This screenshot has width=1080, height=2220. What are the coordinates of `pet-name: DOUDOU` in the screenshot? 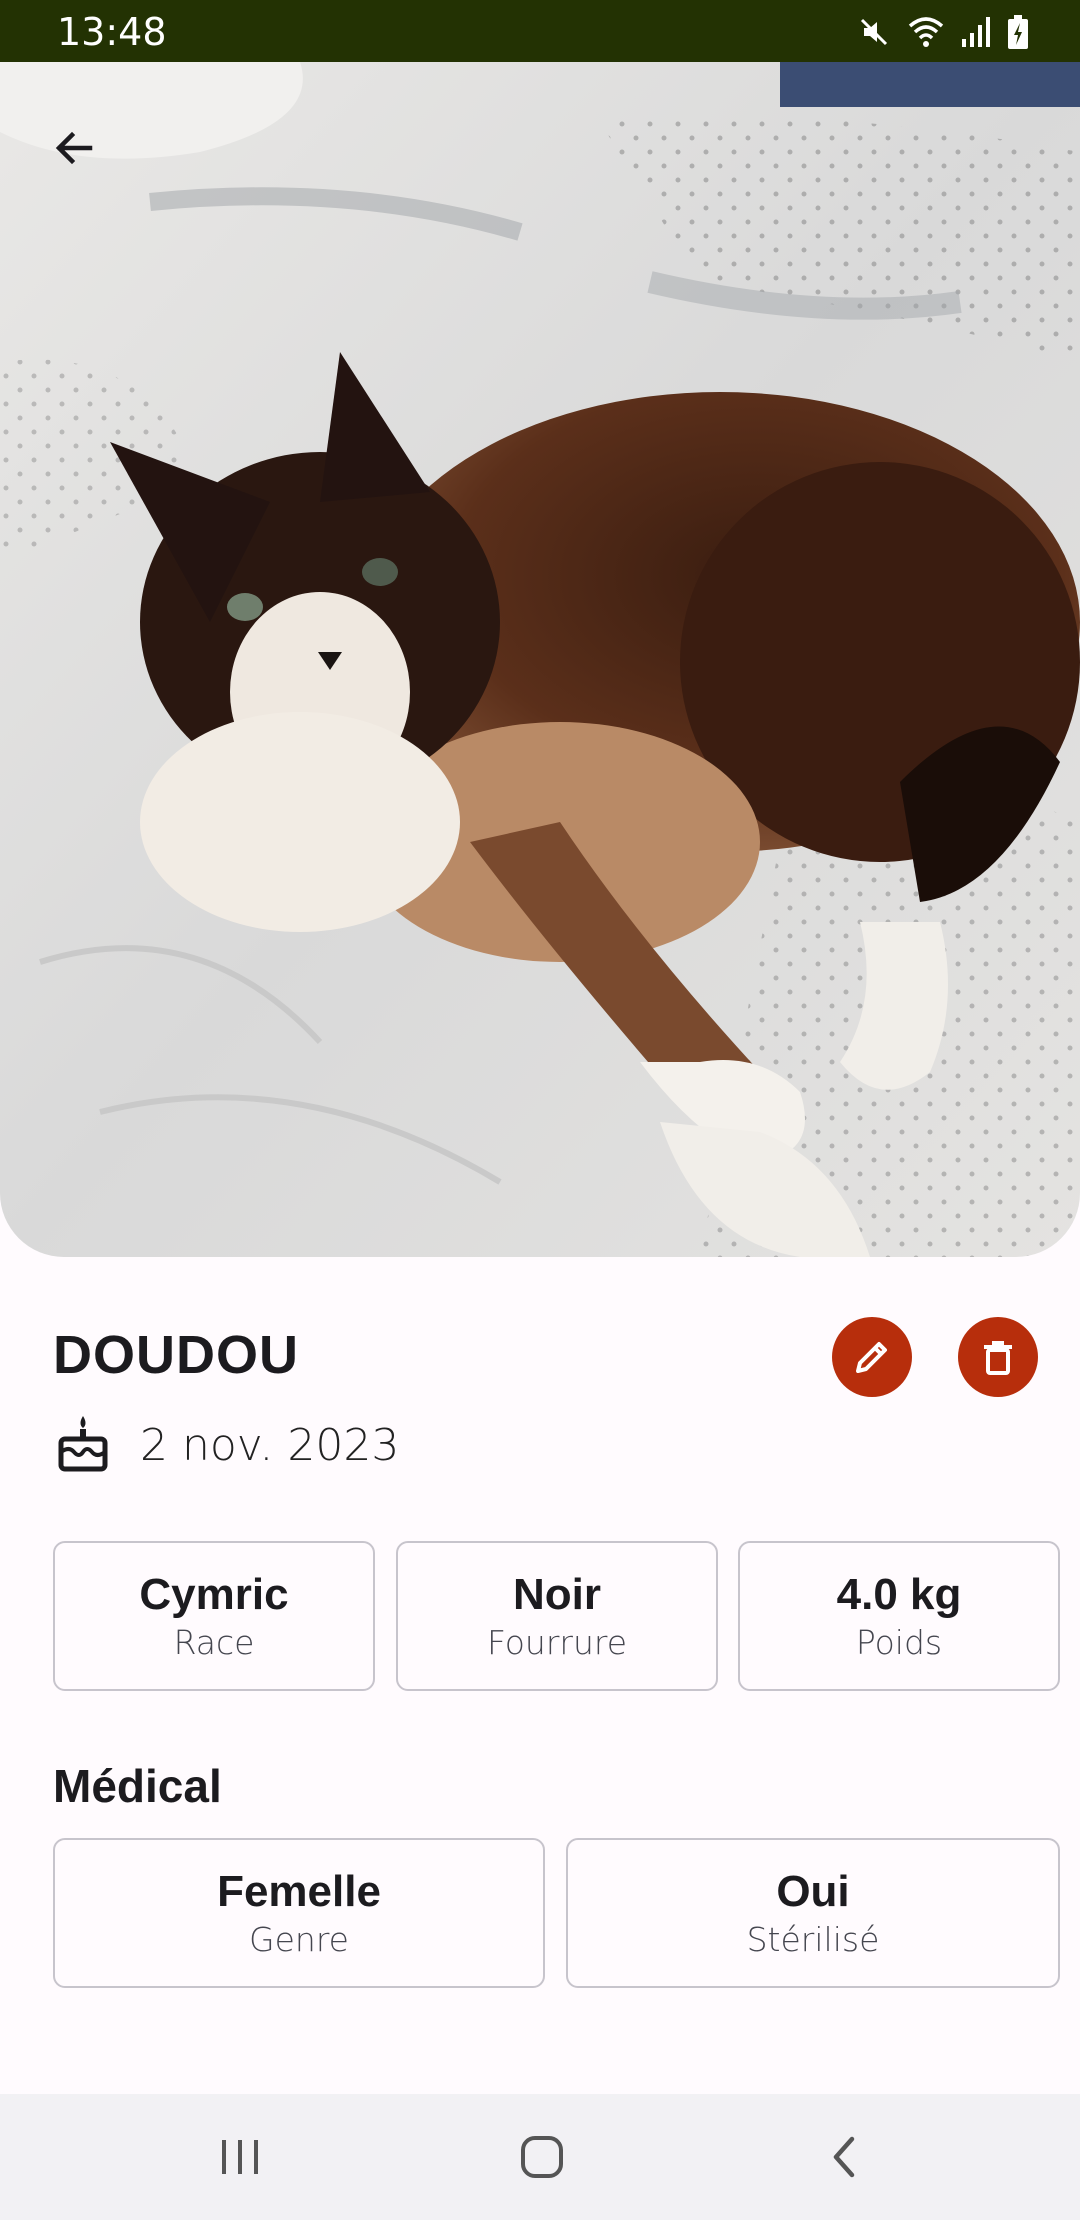 It's located at (176, 1355).